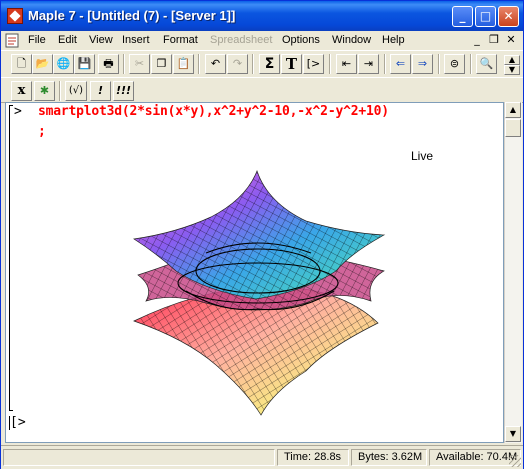 This screenshot has height=469, width=524. What do you see at coordinates (477, 40) in the screenshot?
I see `mdi-minimize-button: _` at bounding box center [477, 40].